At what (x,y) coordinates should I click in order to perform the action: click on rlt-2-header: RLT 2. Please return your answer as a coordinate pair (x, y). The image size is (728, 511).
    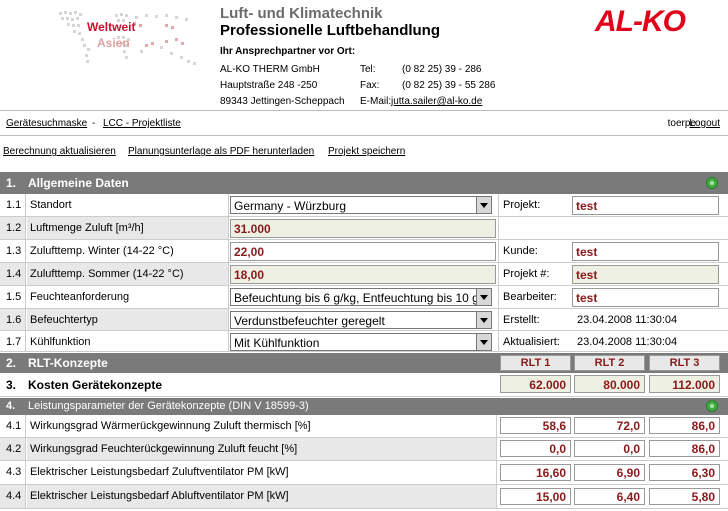
    Looking at the image, I should click on (609, 363).